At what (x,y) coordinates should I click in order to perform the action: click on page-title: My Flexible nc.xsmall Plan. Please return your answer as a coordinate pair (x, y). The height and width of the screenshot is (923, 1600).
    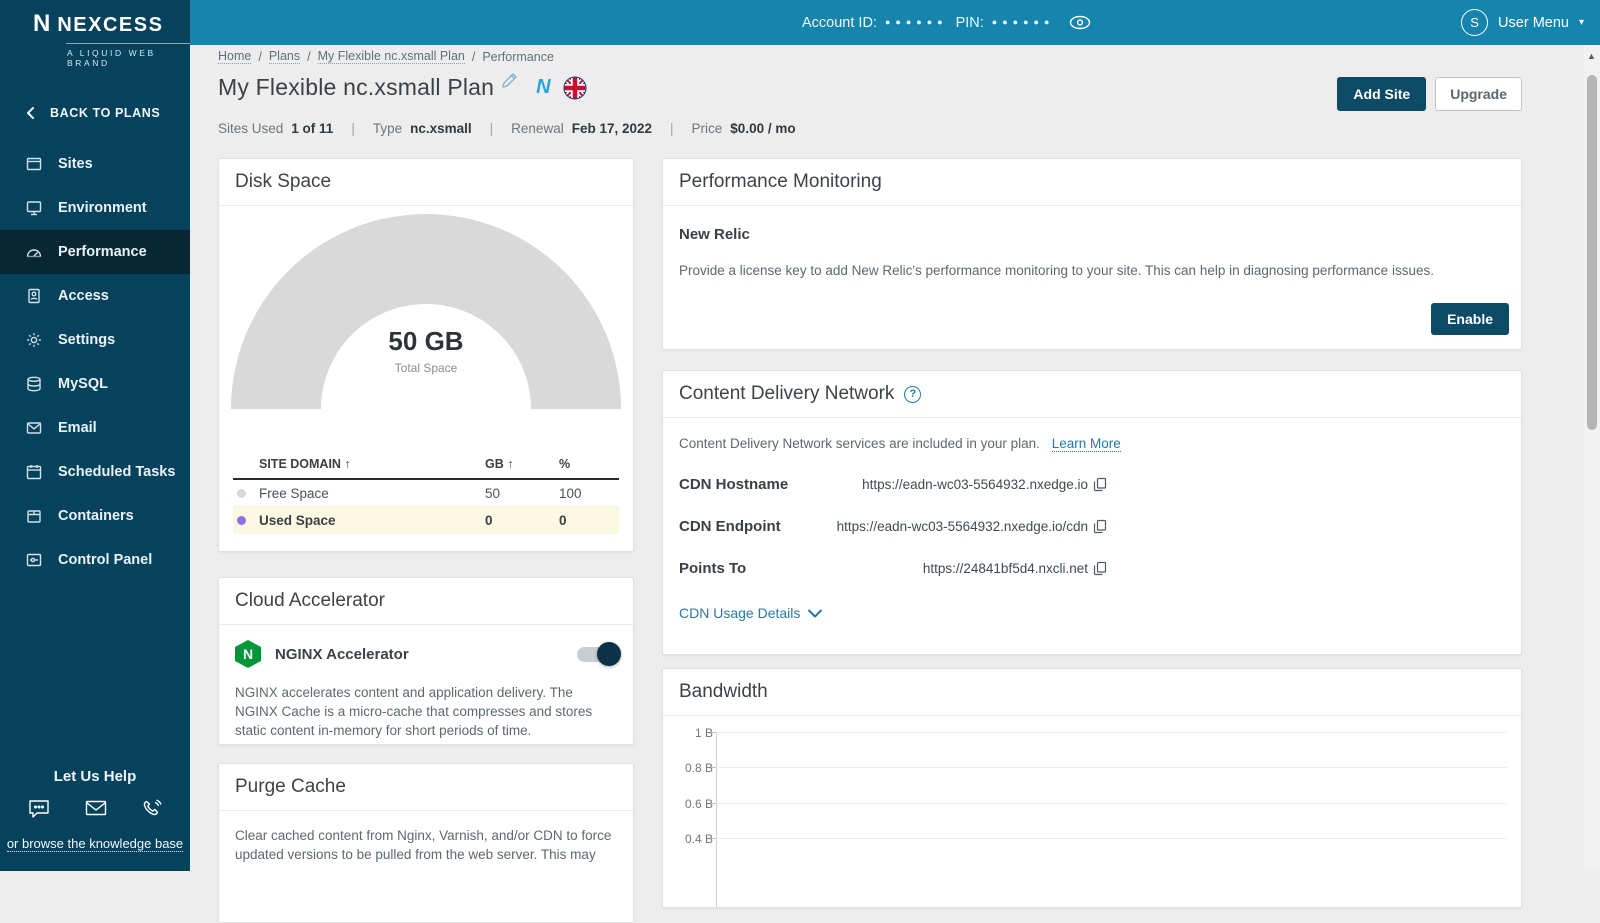
    Looking at the image, I should click on (356, 87).